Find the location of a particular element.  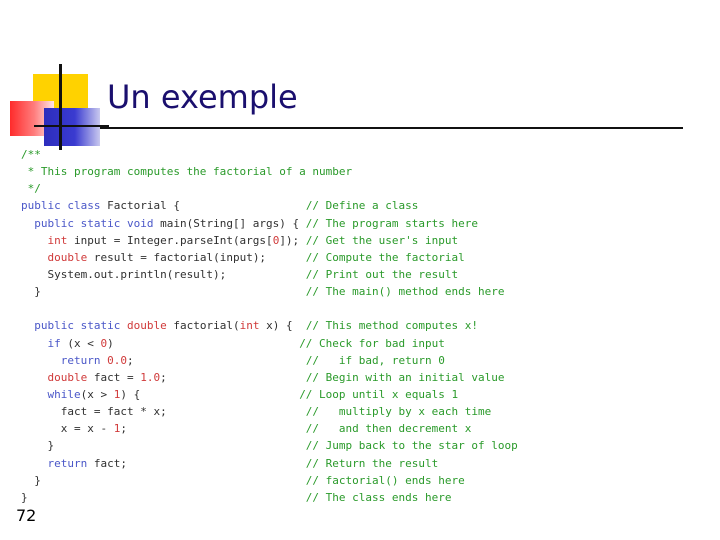

code-line: x = x - 1; // and then decrement x is located at coordinates (269, 428).